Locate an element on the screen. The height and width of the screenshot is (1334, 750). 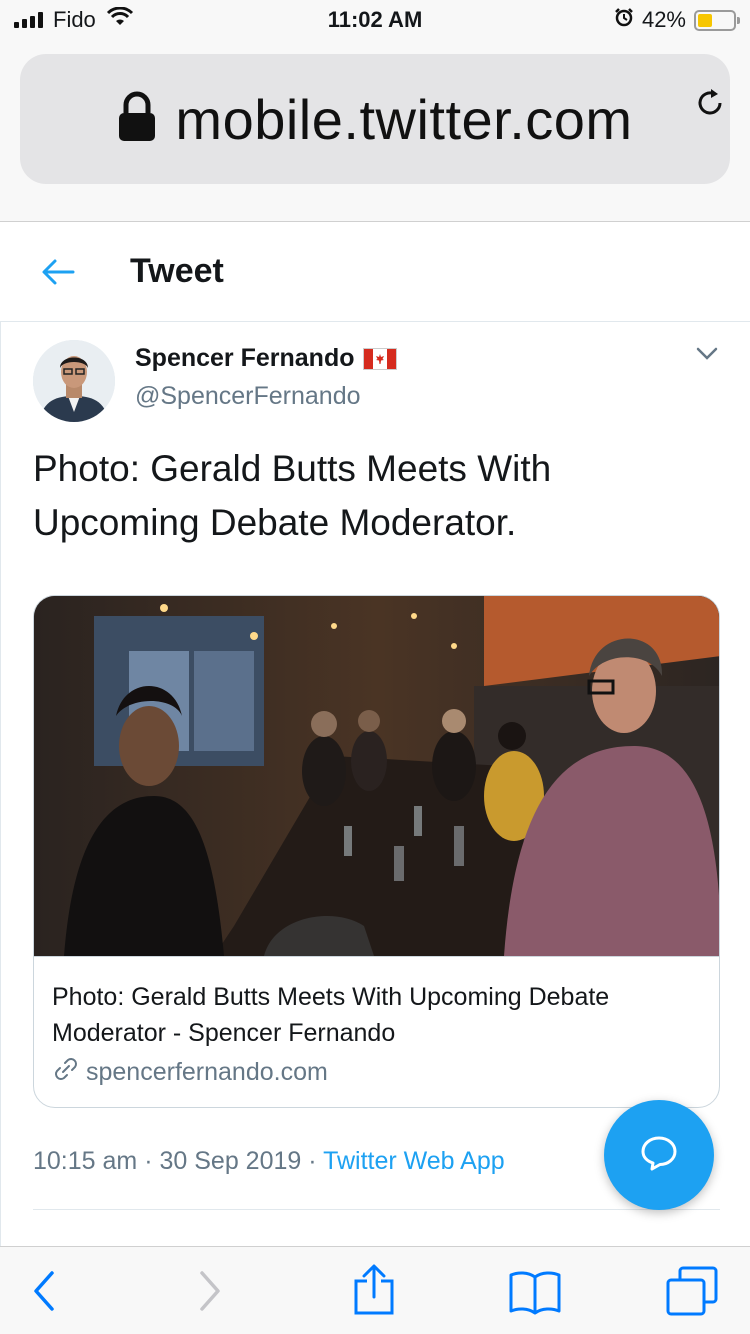
reply-button is located at coordinates (659, 1155).